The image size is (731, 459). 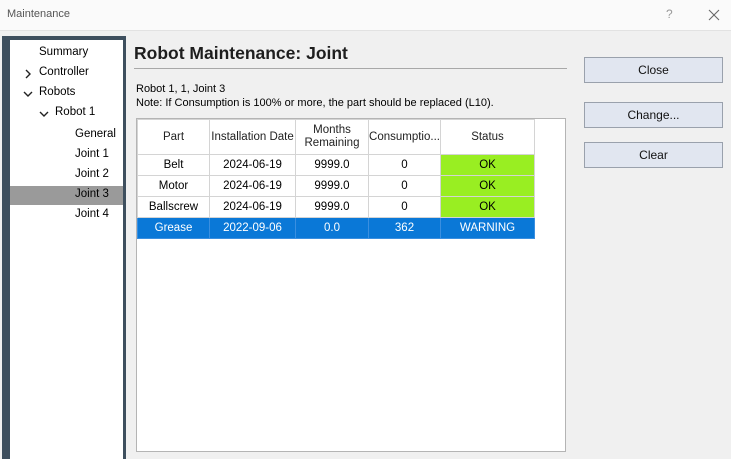 I want to click on nav-item-robots: Robots, so click(x=57, y=92).